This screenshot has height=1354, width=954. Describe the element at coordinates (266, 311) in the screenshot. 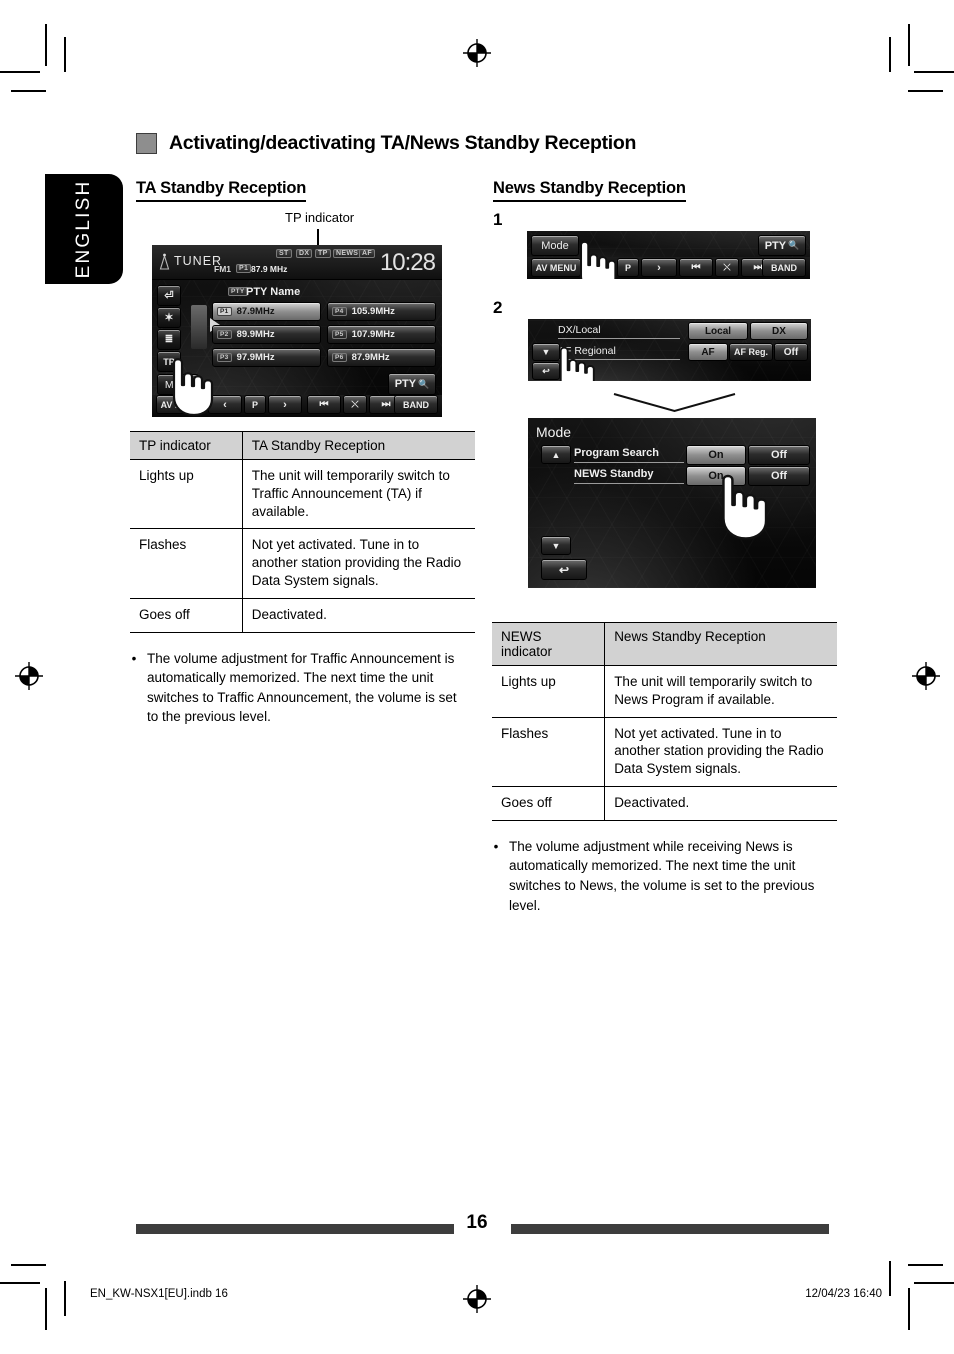

I see `preset-button: P1 87.9MHz` at that location.